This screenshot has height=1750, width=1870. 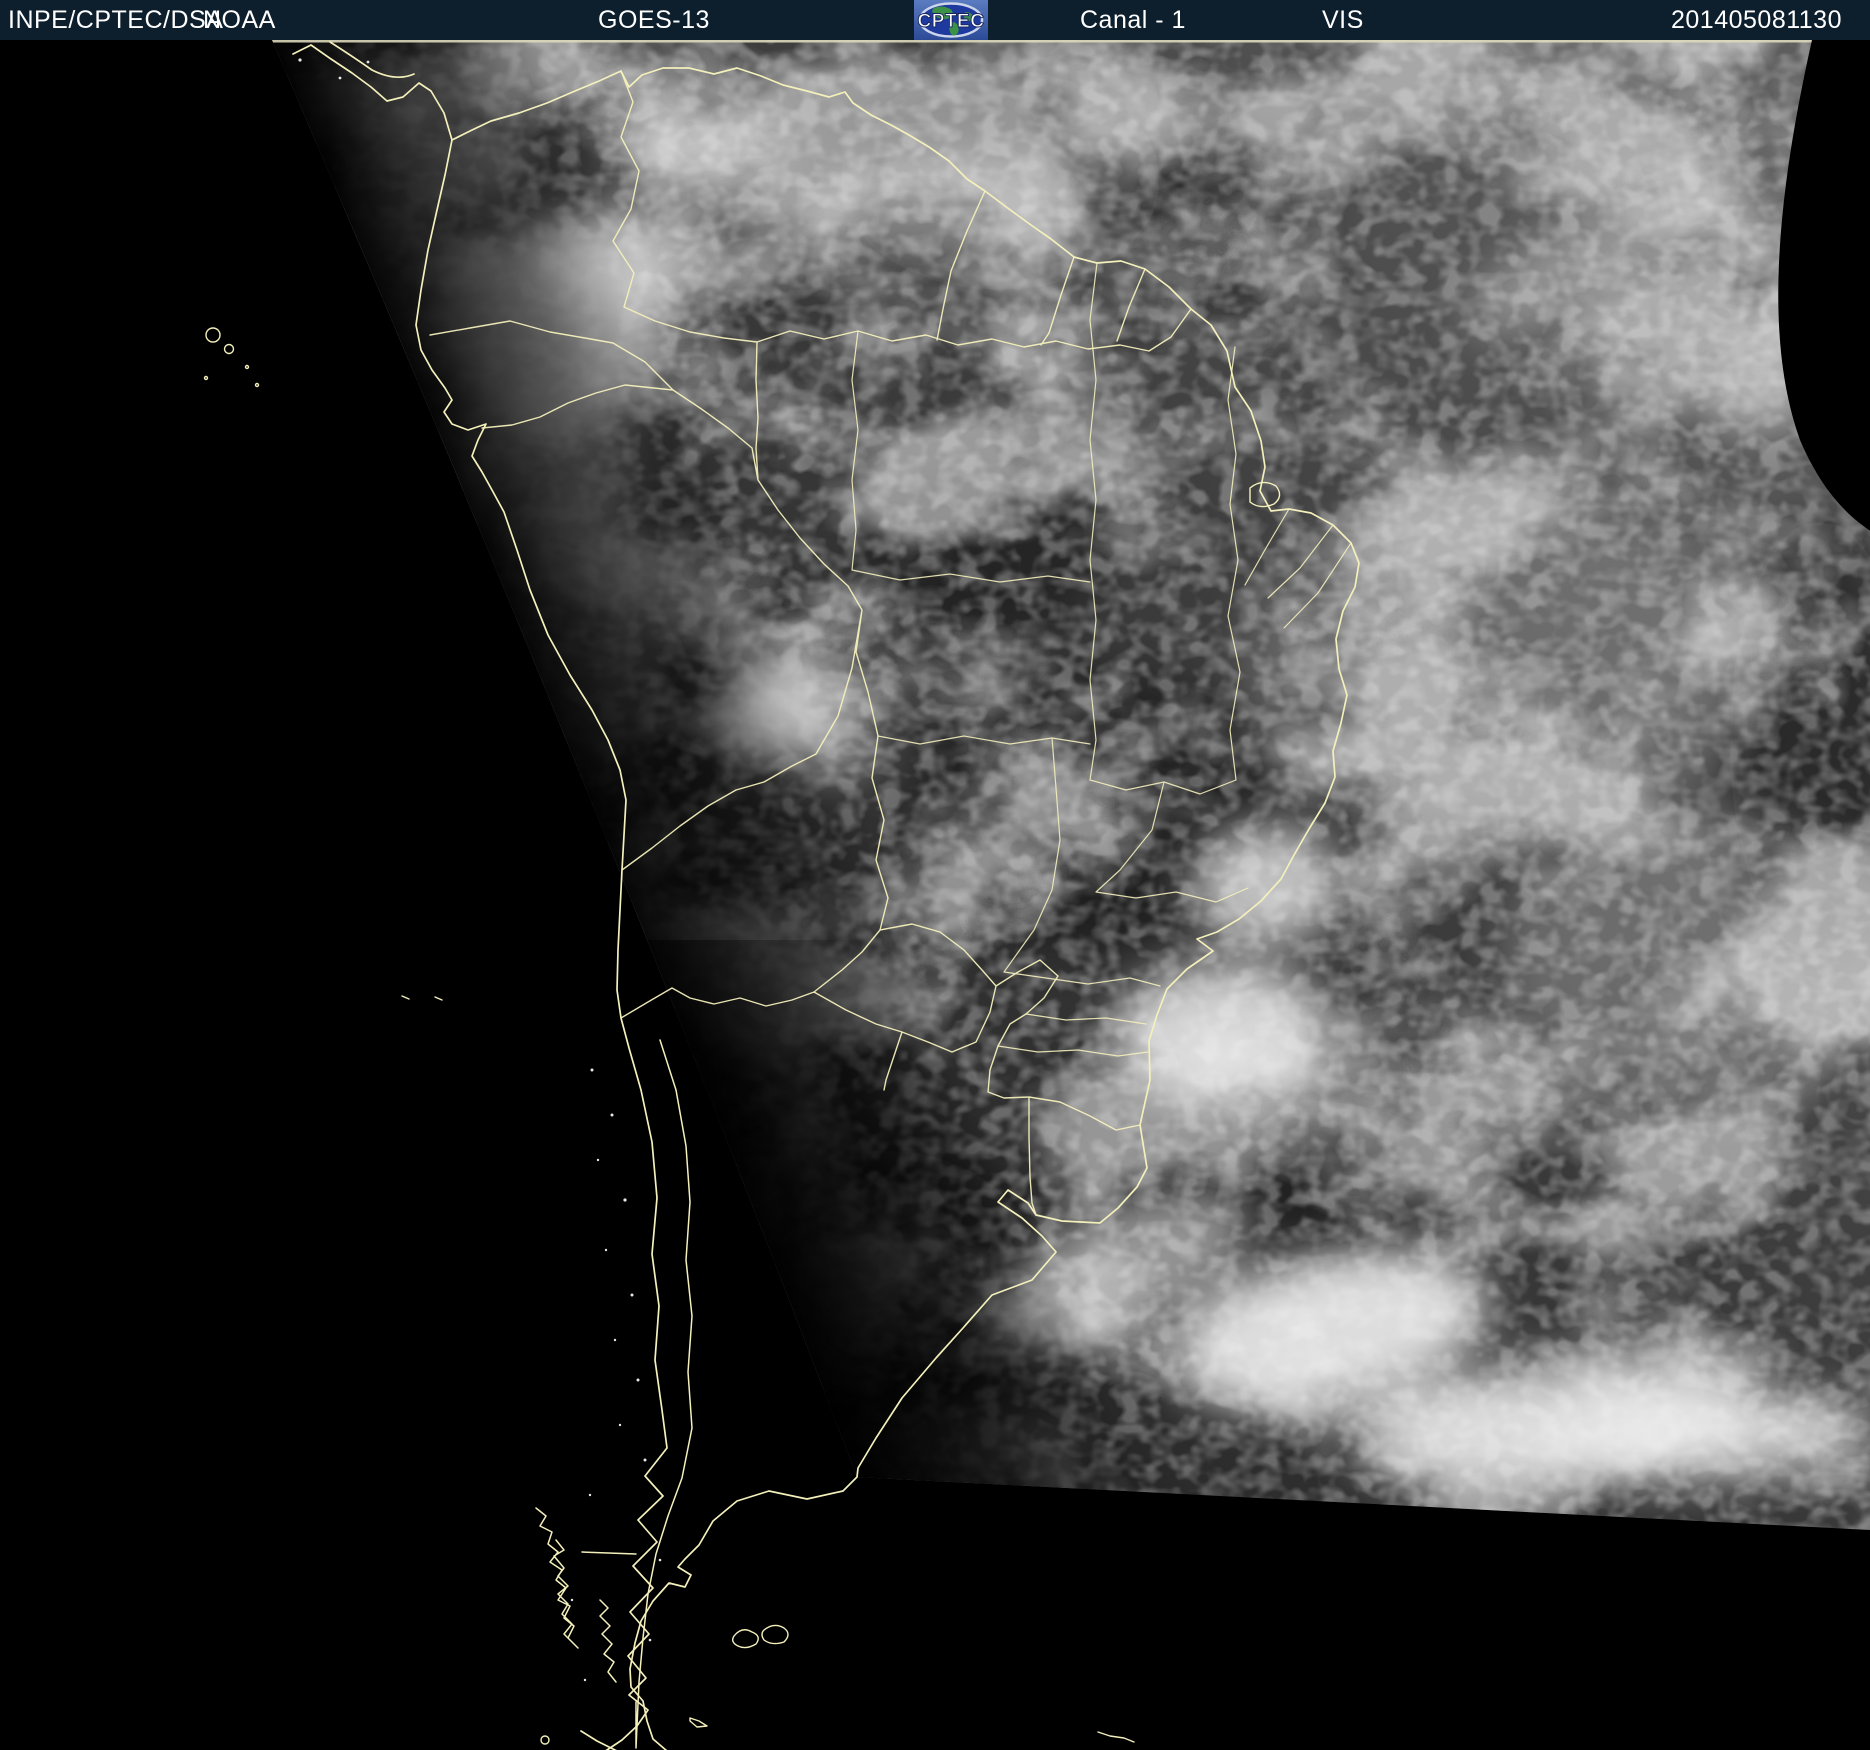 What do you see at coordinates (1071, 41) in the screenshot?
I see `scan-top-line` at bounding box center [1071, 41].